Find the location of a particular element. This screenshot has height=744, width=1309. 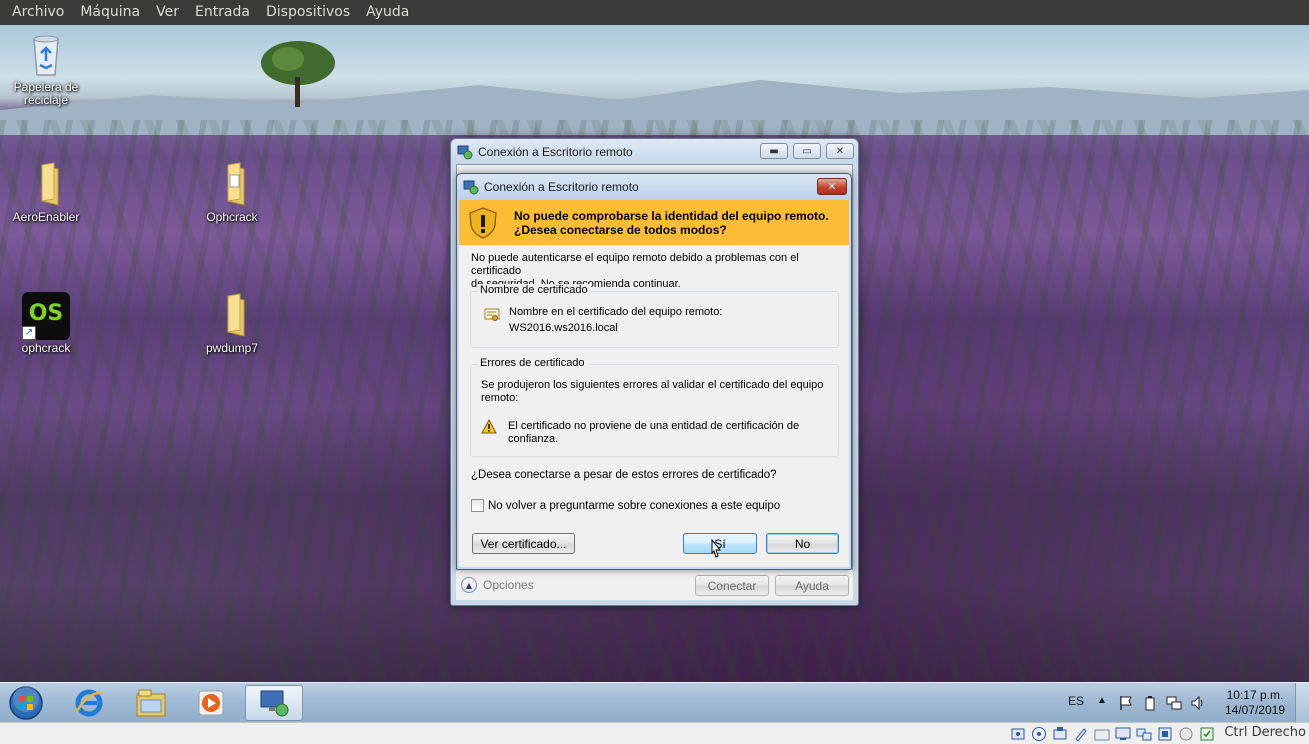

taskbar-internet-explorer is located at coordinates (89, 703).